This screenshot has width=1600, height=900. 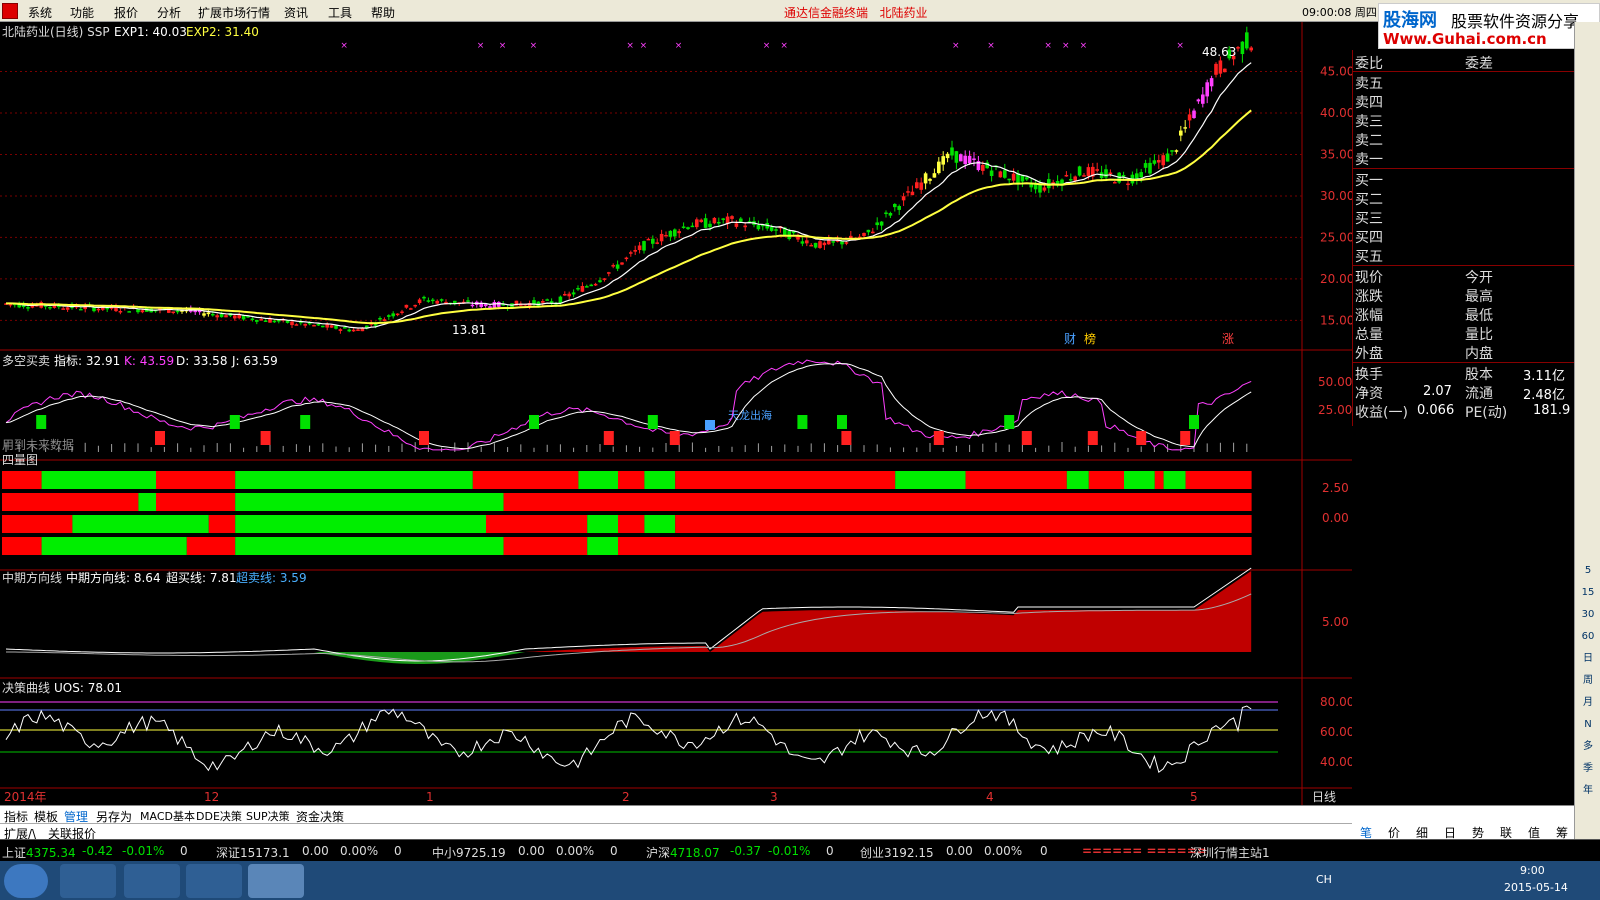 I want to click on taskbar-tdx-icon, so click(x=276, y=881).